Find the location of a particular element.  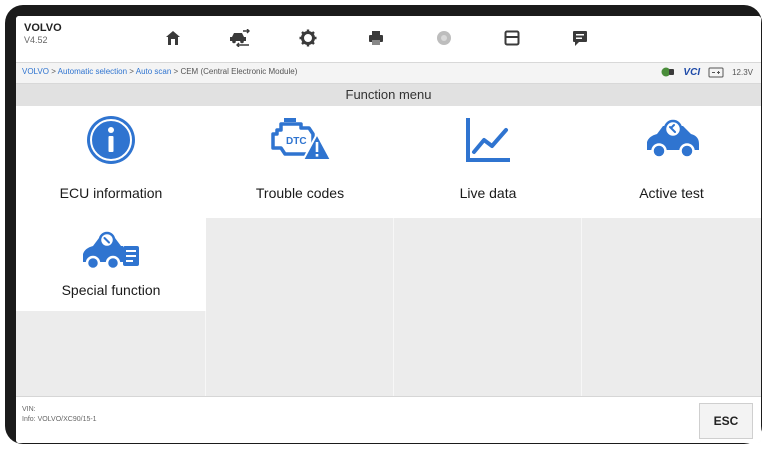

vin-label: VIN: is located at coordinates (29, 409).